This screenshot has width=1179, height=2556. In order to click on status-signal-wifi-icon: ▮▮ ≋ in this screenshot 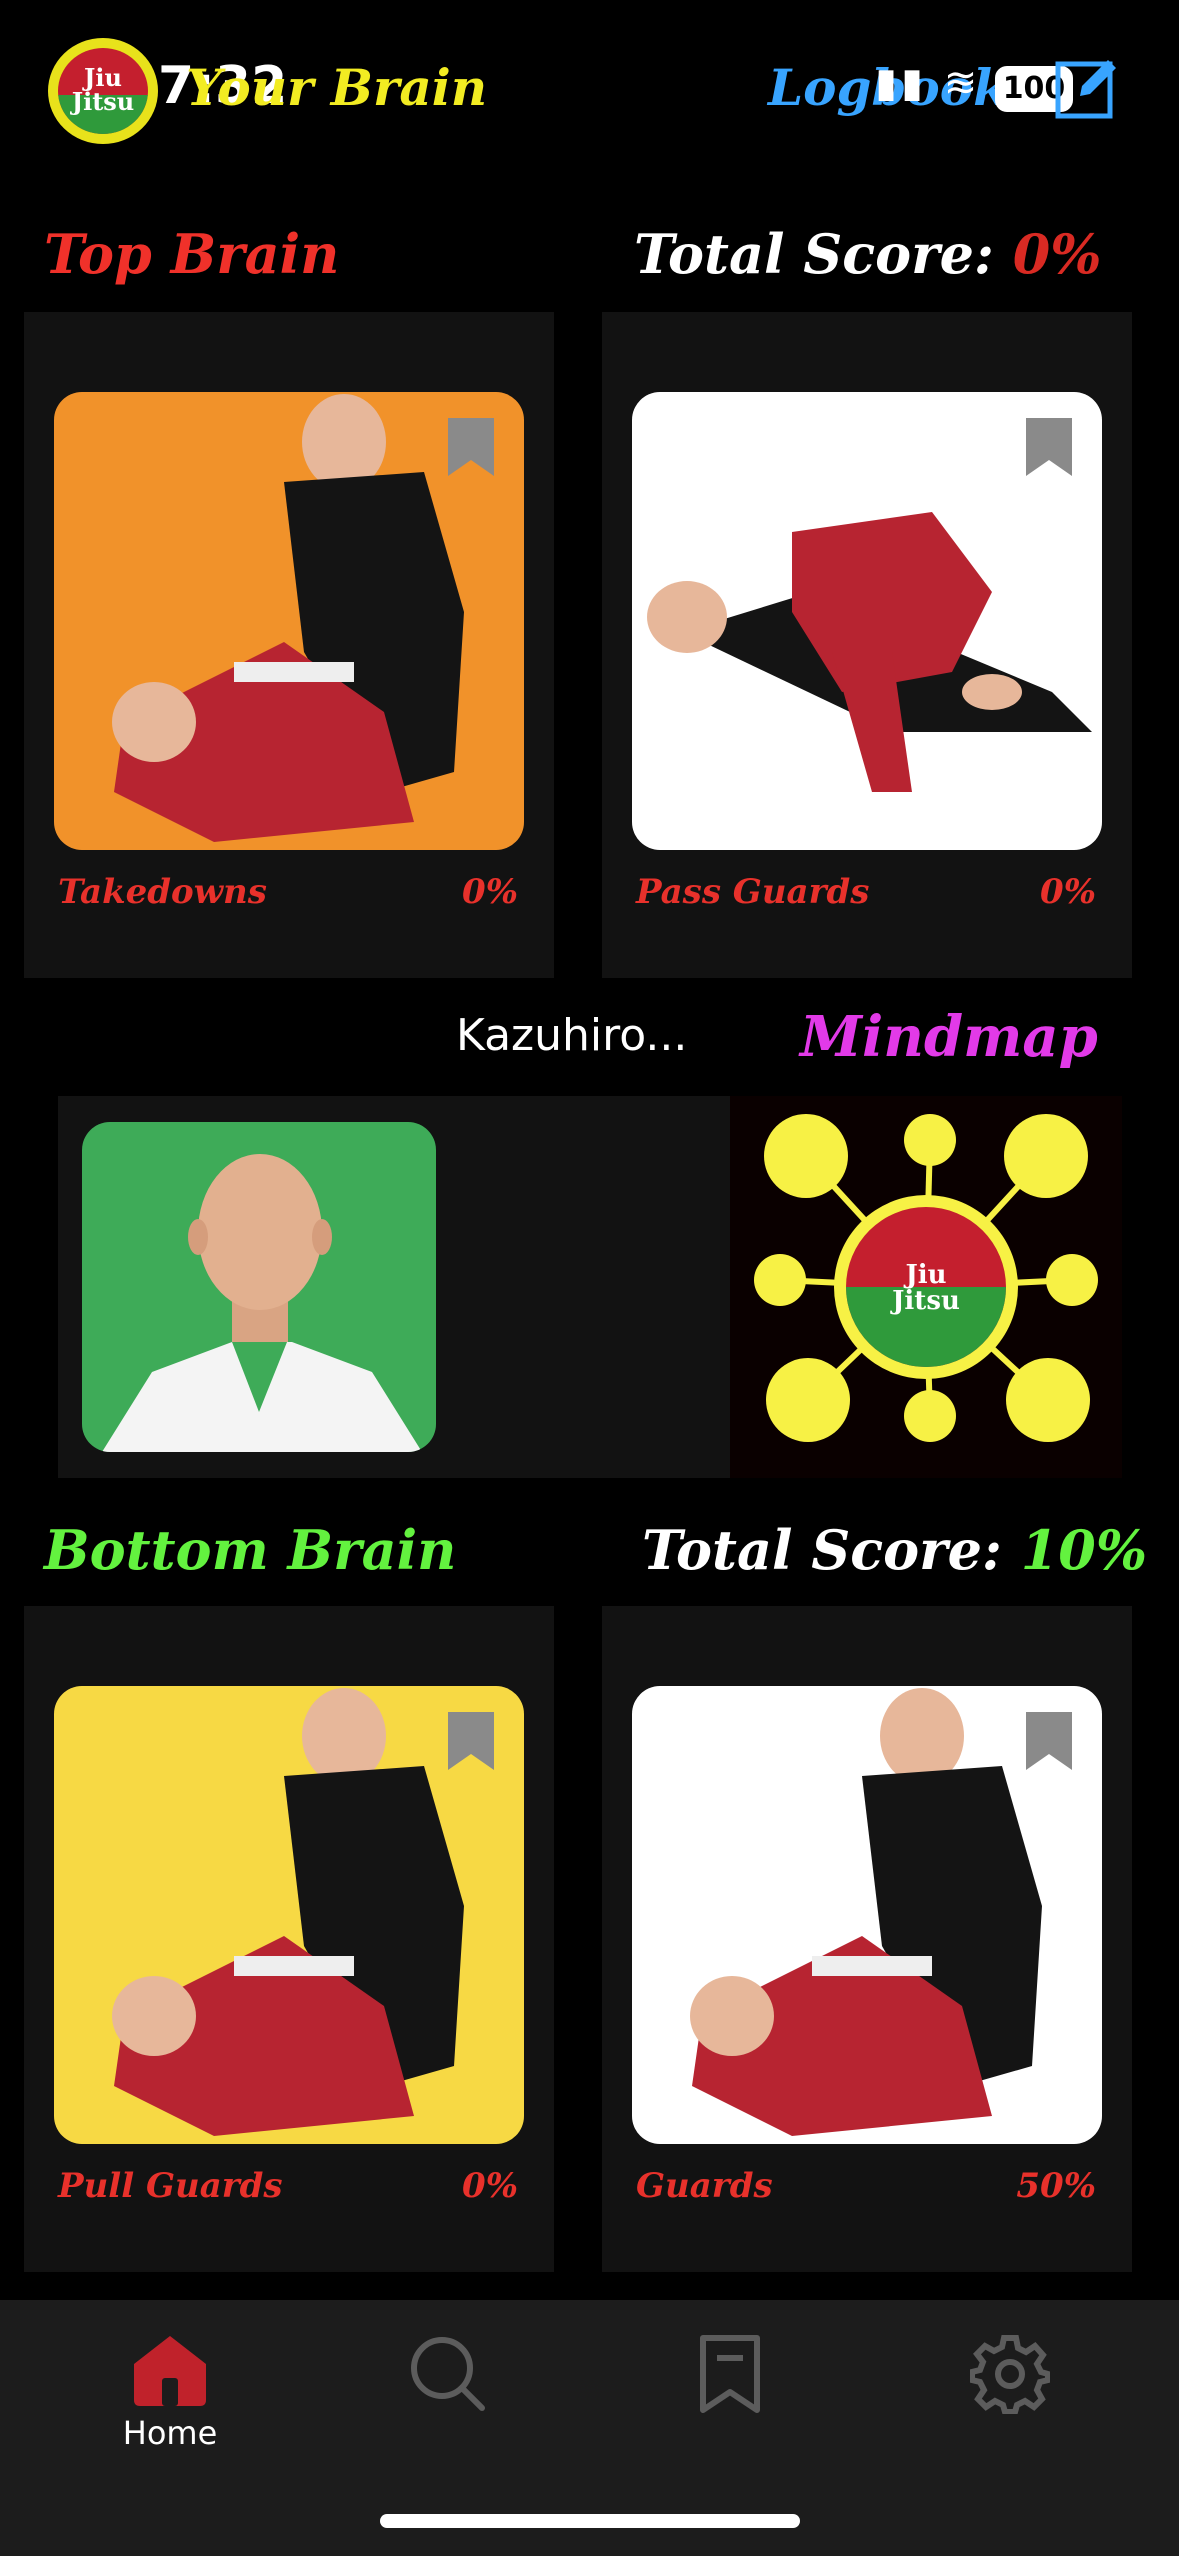, I will do `click(928, 83)`.